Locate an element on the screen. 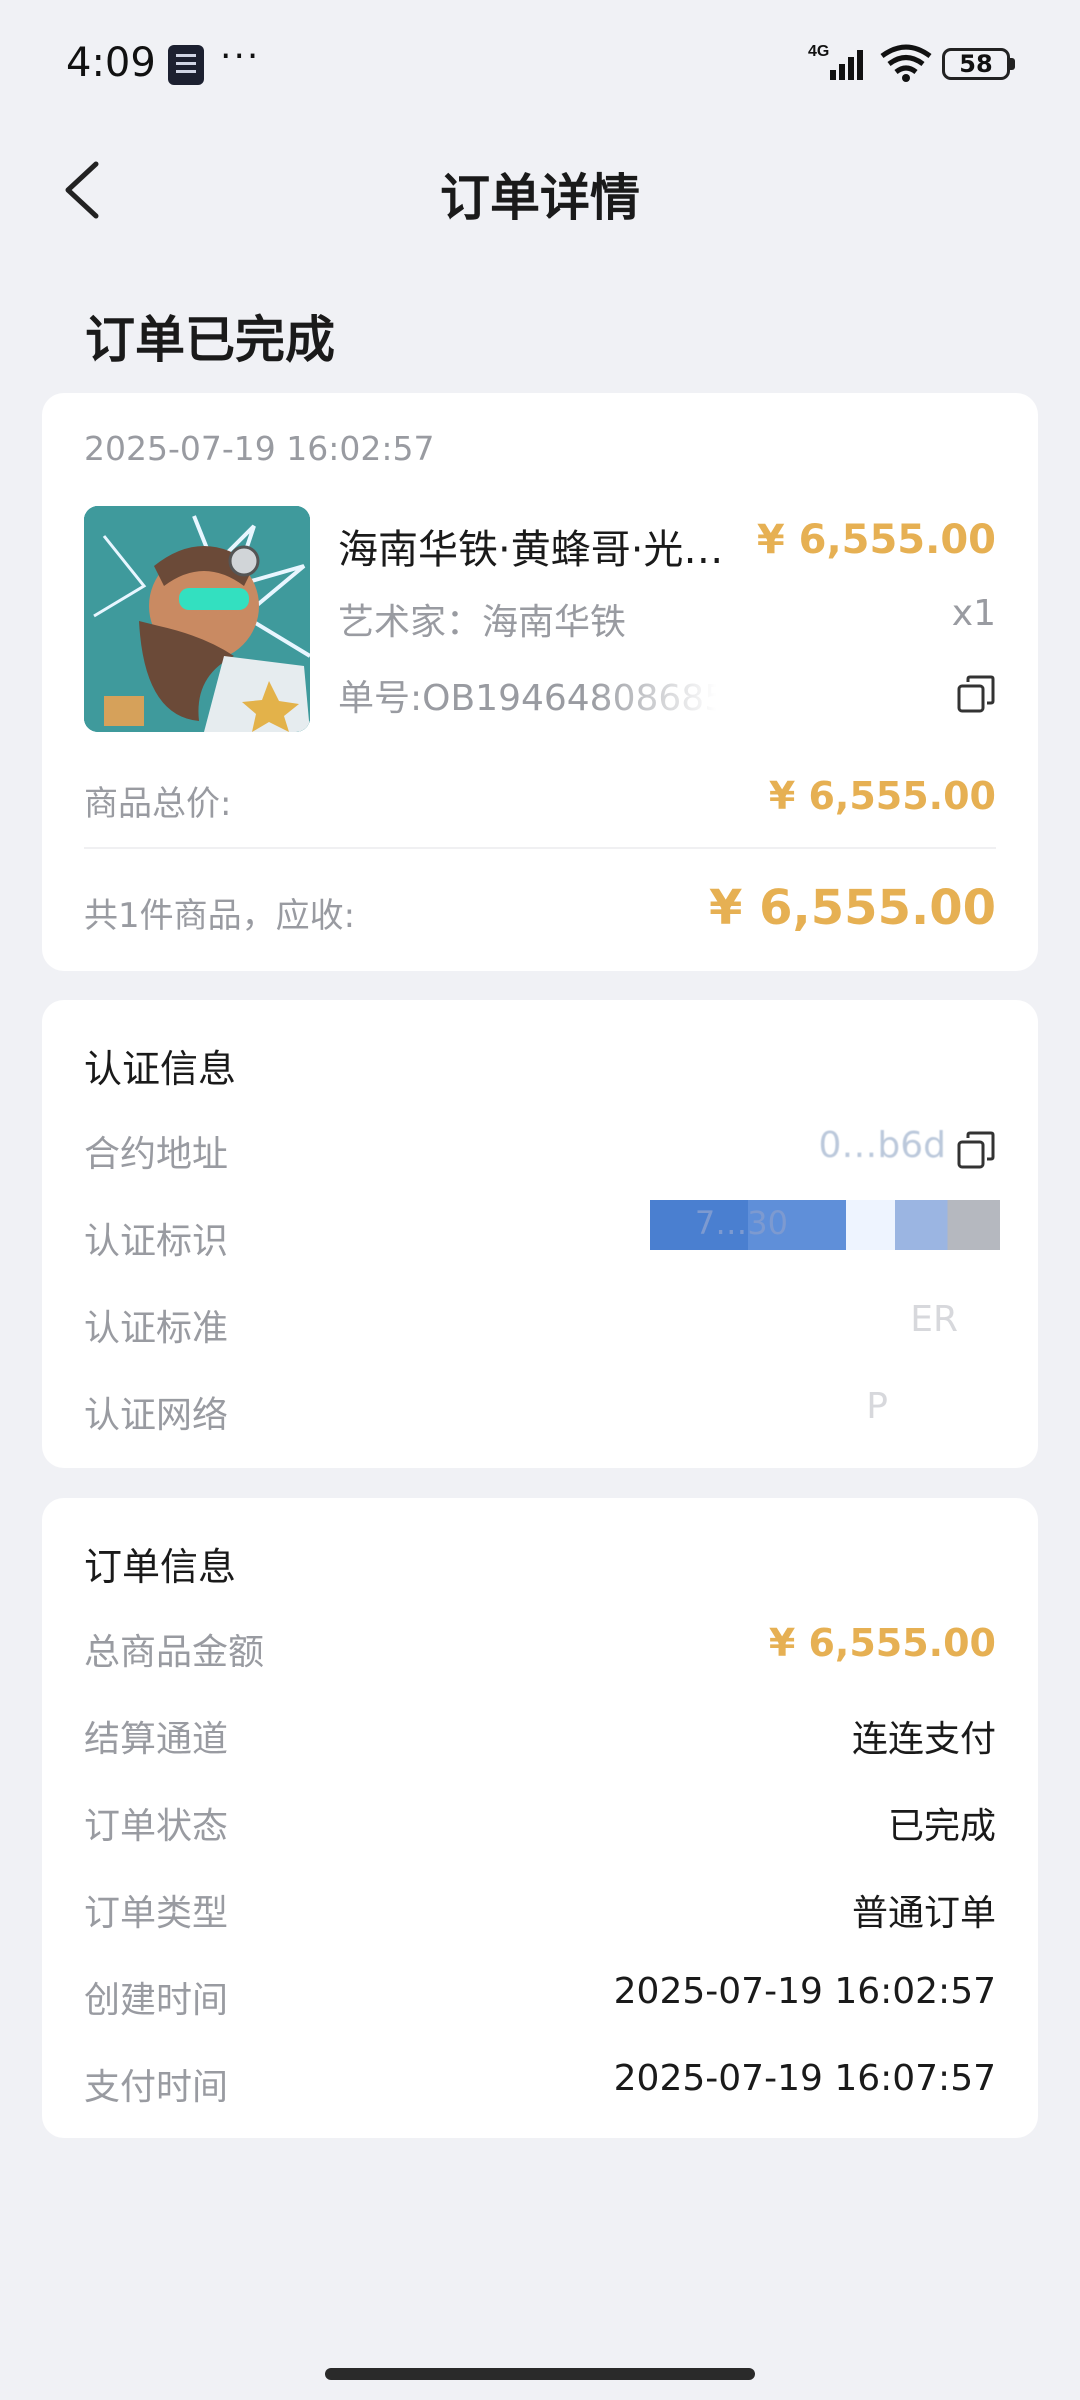 The width and height of the screenshot is (1080, 2400). subtotal-value: ¥ 6,555.00 is located at coordinates (882, 796).